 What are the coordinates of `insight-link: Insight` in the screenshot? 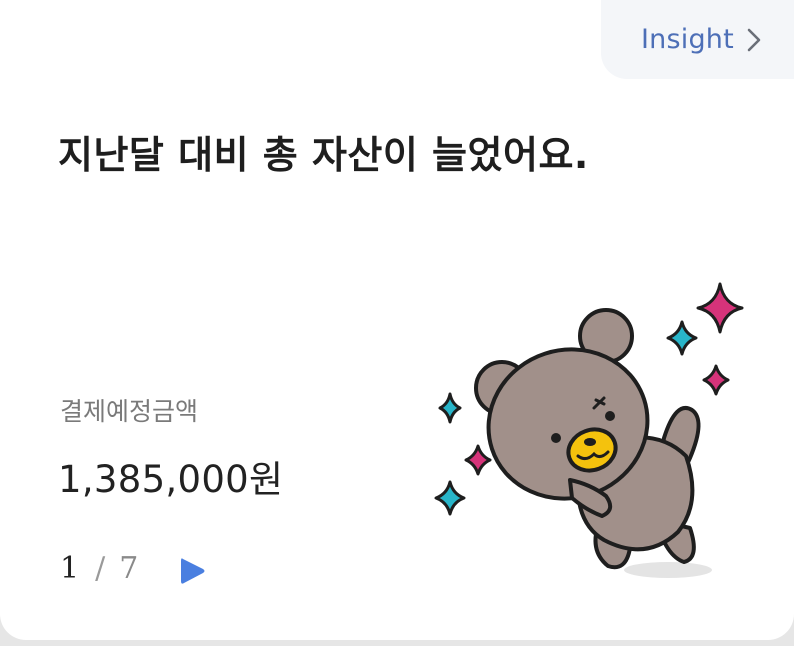 It's located at (697, 39).